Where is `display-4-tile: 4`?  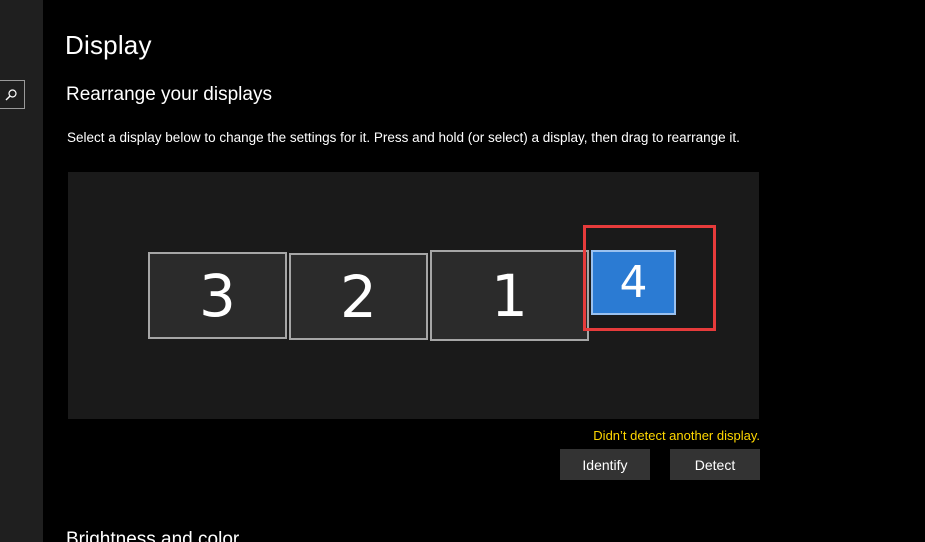 display-4-tile: 4 is located at coordinates (633, 282).